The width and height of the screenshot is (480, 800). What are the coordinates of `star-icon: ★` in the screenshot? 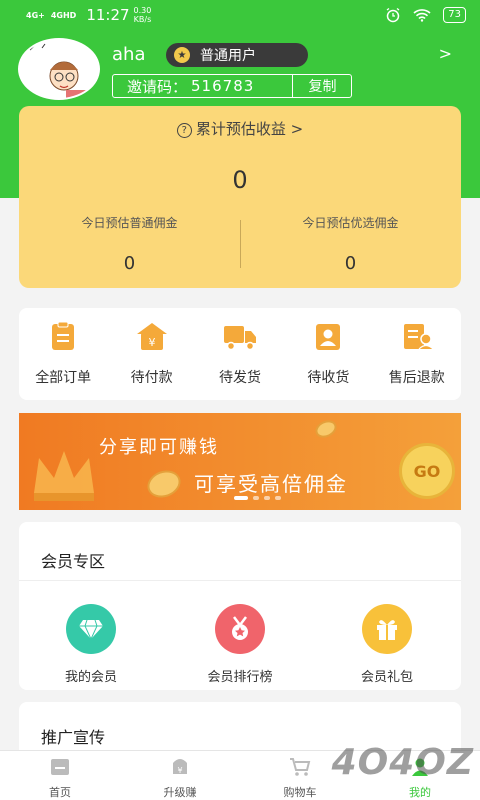 It's located at (182, 55).